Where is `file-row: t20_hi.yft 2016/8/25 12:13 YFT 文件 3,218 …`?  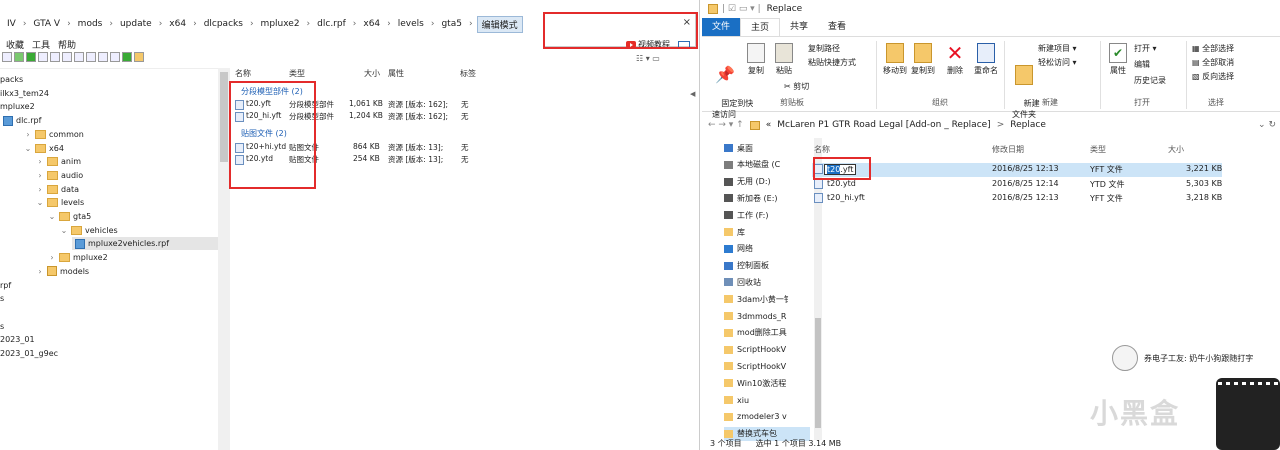 file-row: t20_hi.yft 2016/8/25 12:13 YFT 文件 3,218 … is located at coordinates (1017, 199).